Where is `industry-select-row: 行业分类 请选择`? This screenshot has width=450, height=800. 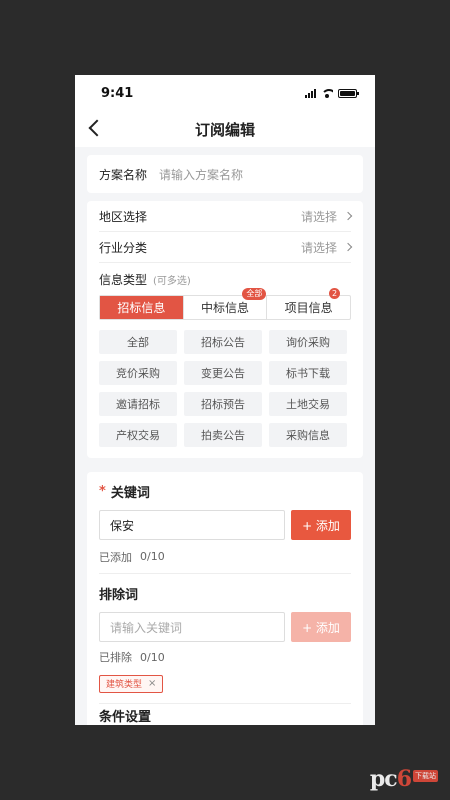 industry-select-row: 行业分类 请选择 is located at coordinates (226, 247).